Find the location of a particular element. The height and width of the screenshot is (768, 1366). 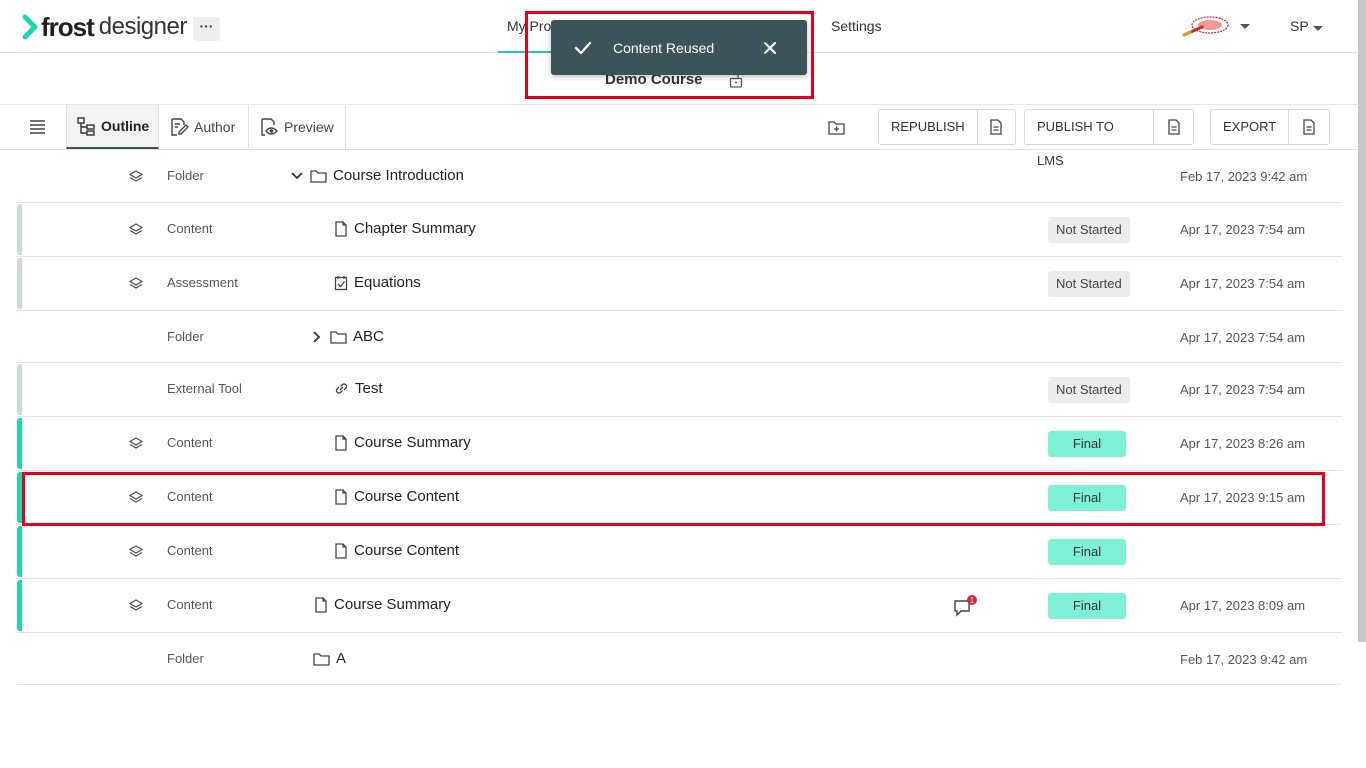

hamburger-menu-icon is located at coordinates (37, 127).